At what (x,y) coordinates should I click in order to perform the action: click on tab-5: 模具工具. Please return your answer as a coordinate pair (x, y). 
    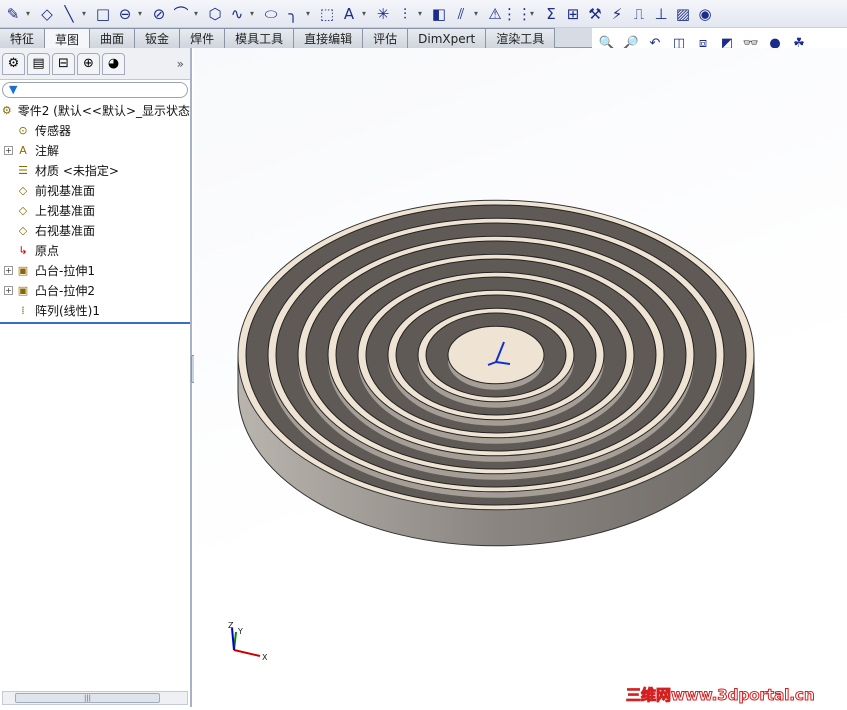
    Looking at the image, I should click on (260, 38).